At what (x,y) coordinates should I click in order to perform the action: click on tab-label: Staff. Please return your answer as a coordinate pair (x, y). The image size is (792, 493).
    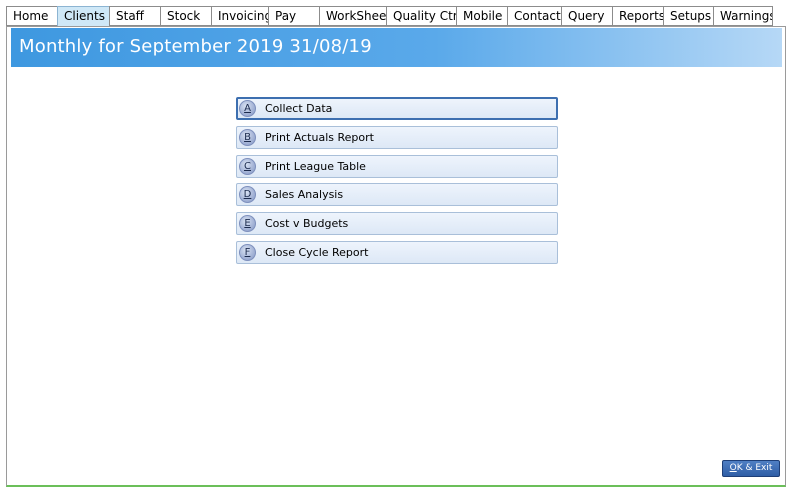
    Looking at the image, I should click on (130, 16).